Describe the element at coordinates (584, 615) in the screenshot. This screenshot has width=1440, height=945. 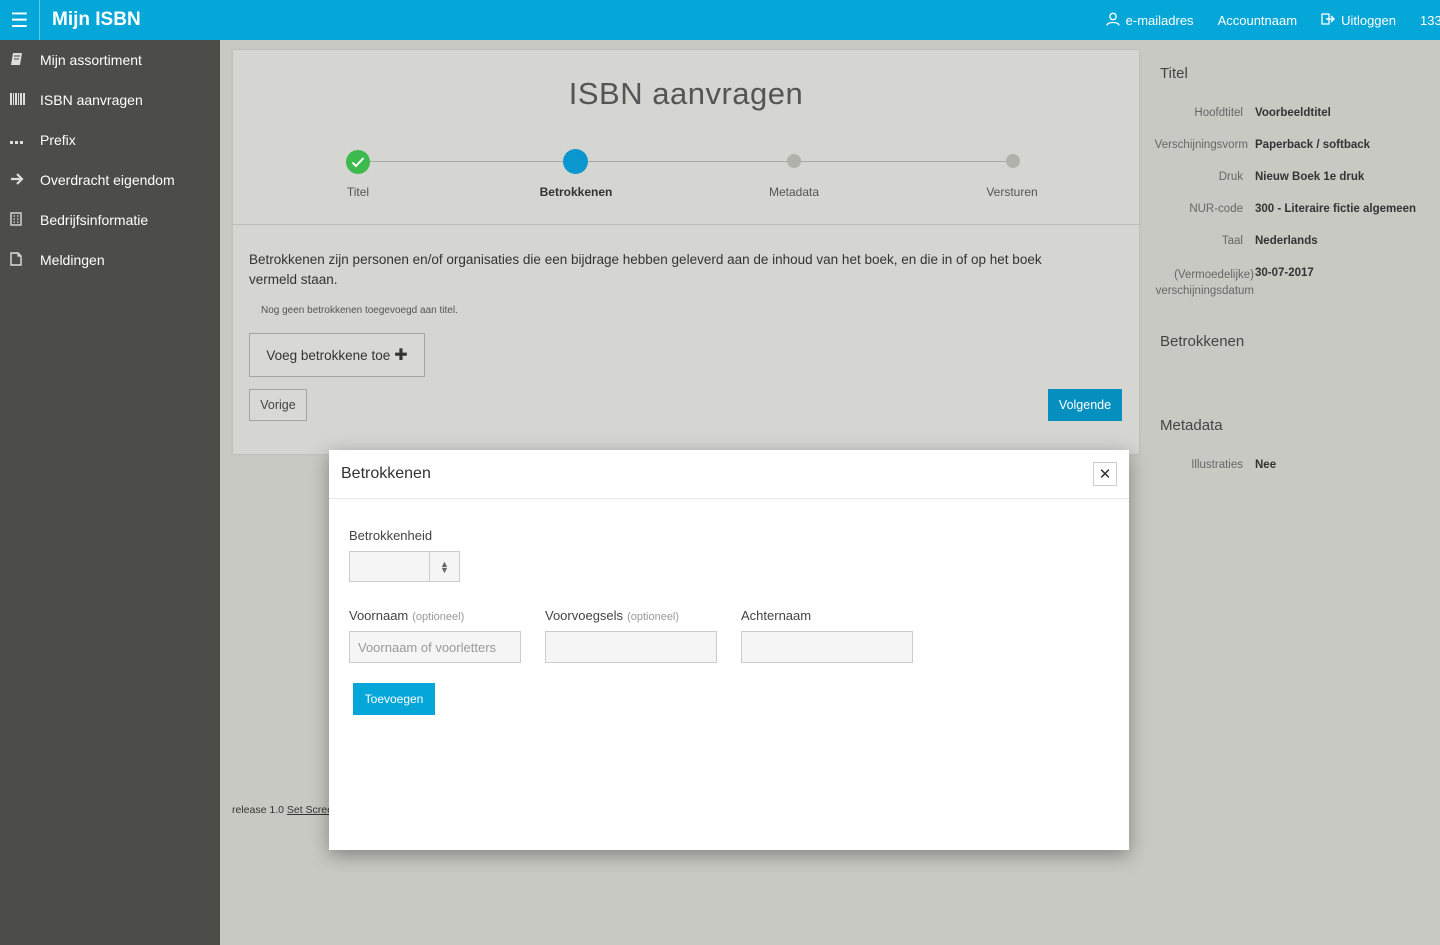
I see `prefix-label-text: Voorvoegsels` at that location.